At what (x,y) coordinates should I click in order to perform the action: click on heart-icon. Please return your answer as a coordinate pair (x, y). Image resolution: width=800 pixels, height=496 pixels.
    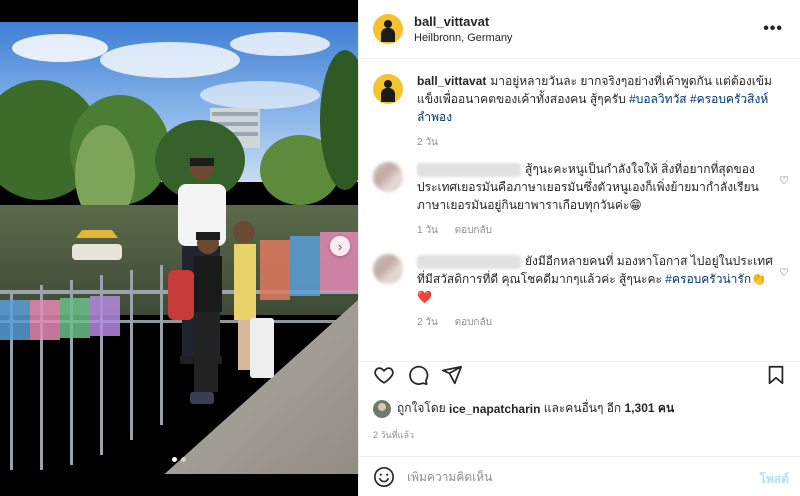
    Looking at the image, I should click on (384, 375).